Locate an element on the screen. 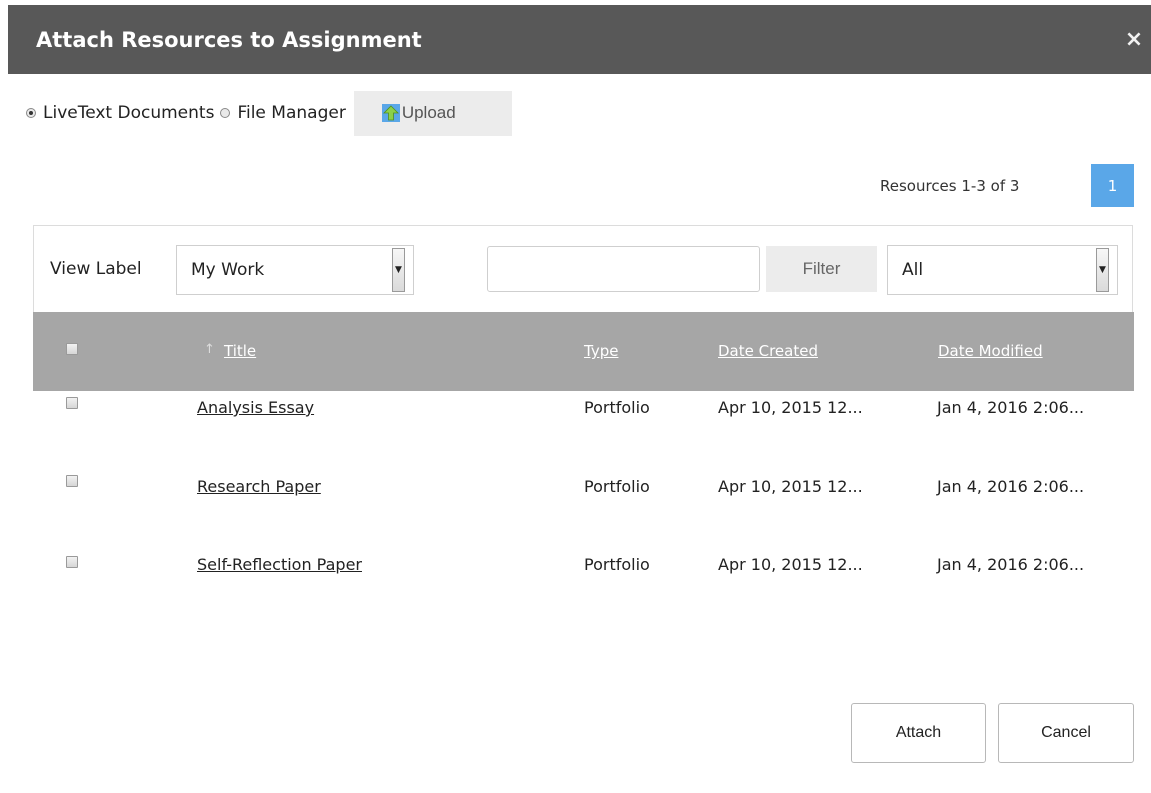 The height and width of the screenshot is (793, 1151). upload-arrow-icon is located at coordinates (390, 113).